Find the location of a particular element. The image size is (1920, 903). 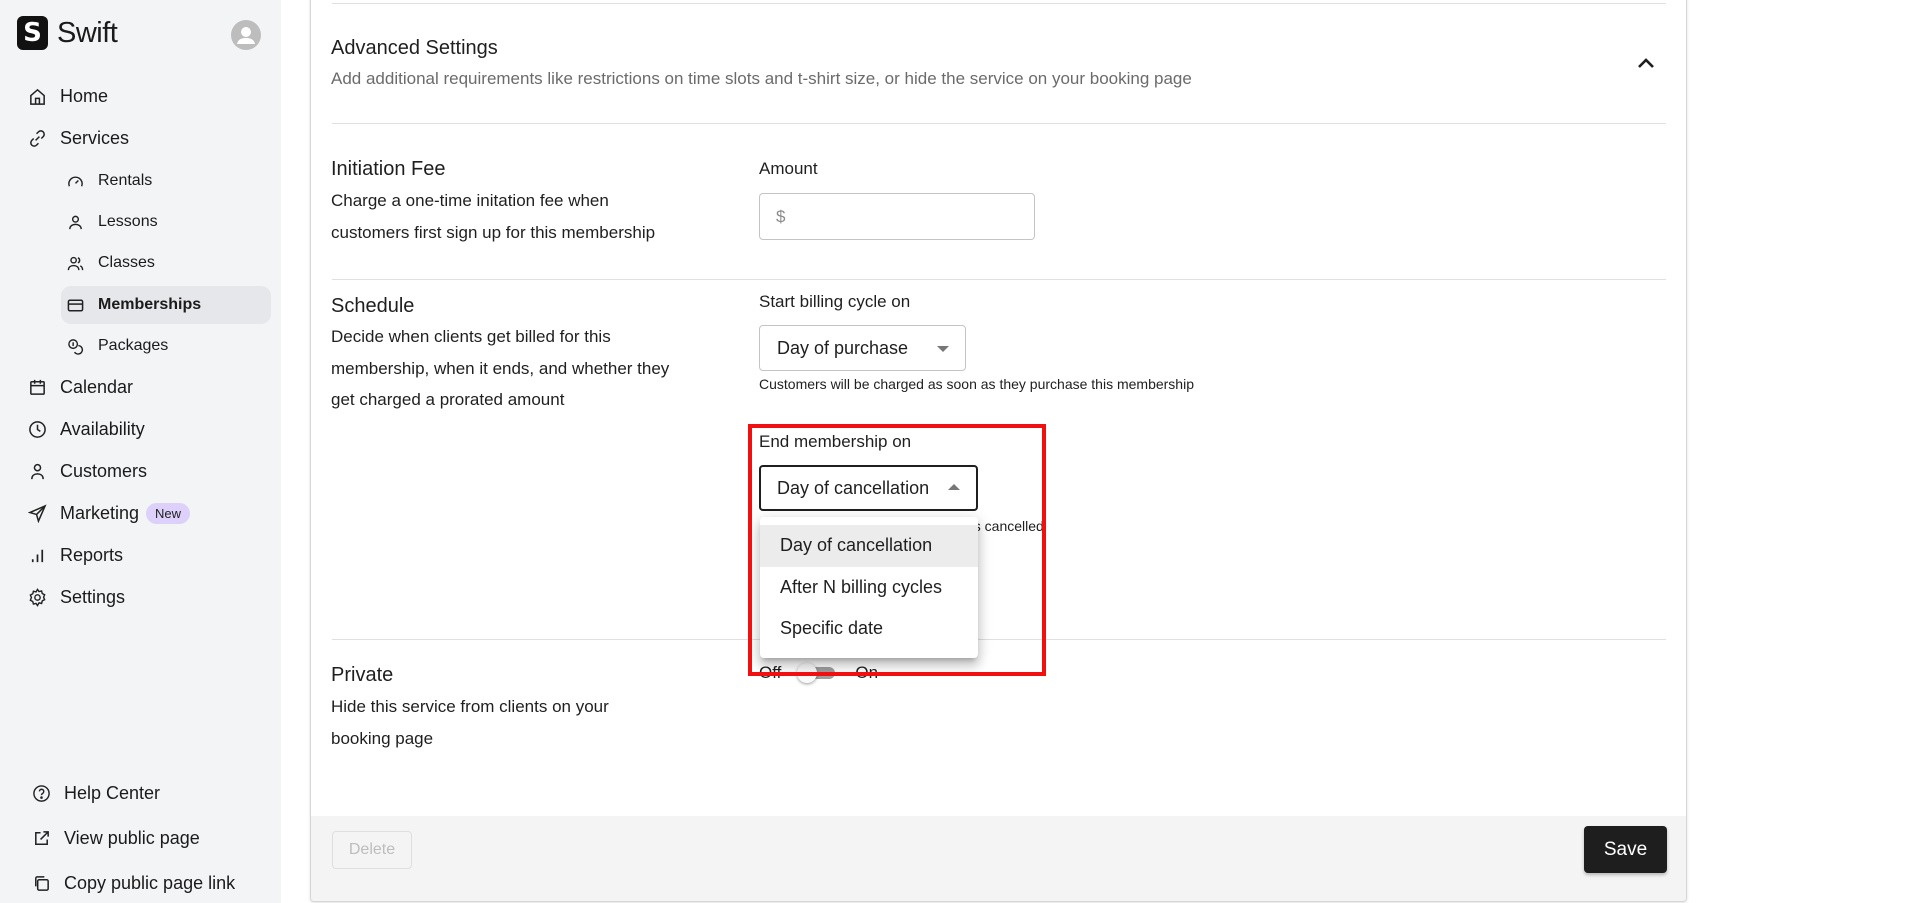

view-public-page-link: View public page is located at coordinates (115, 838).